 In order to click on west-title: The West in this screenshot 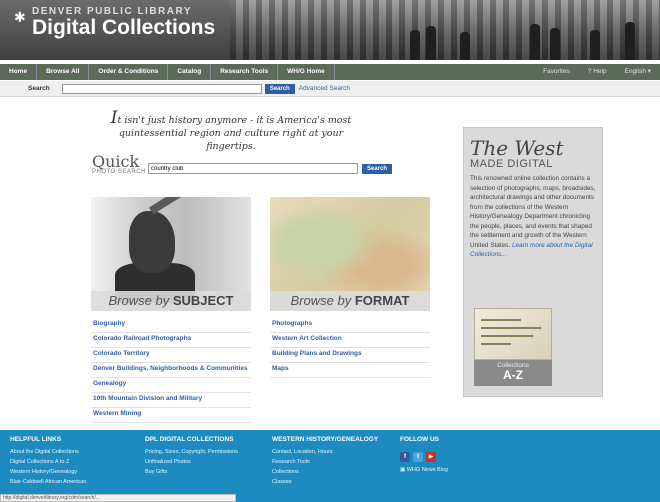, I will do `click(517, 148)`.